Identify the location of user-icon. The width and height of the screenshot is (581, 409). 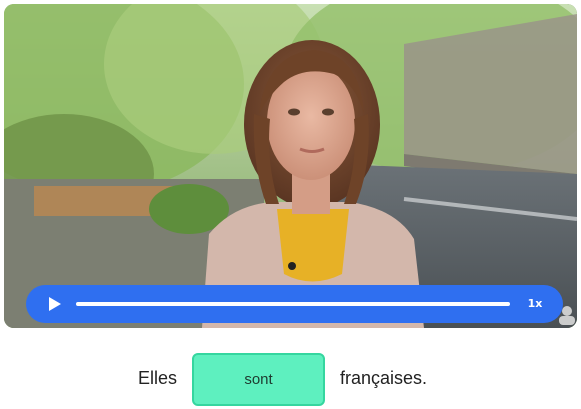
(567, 315).